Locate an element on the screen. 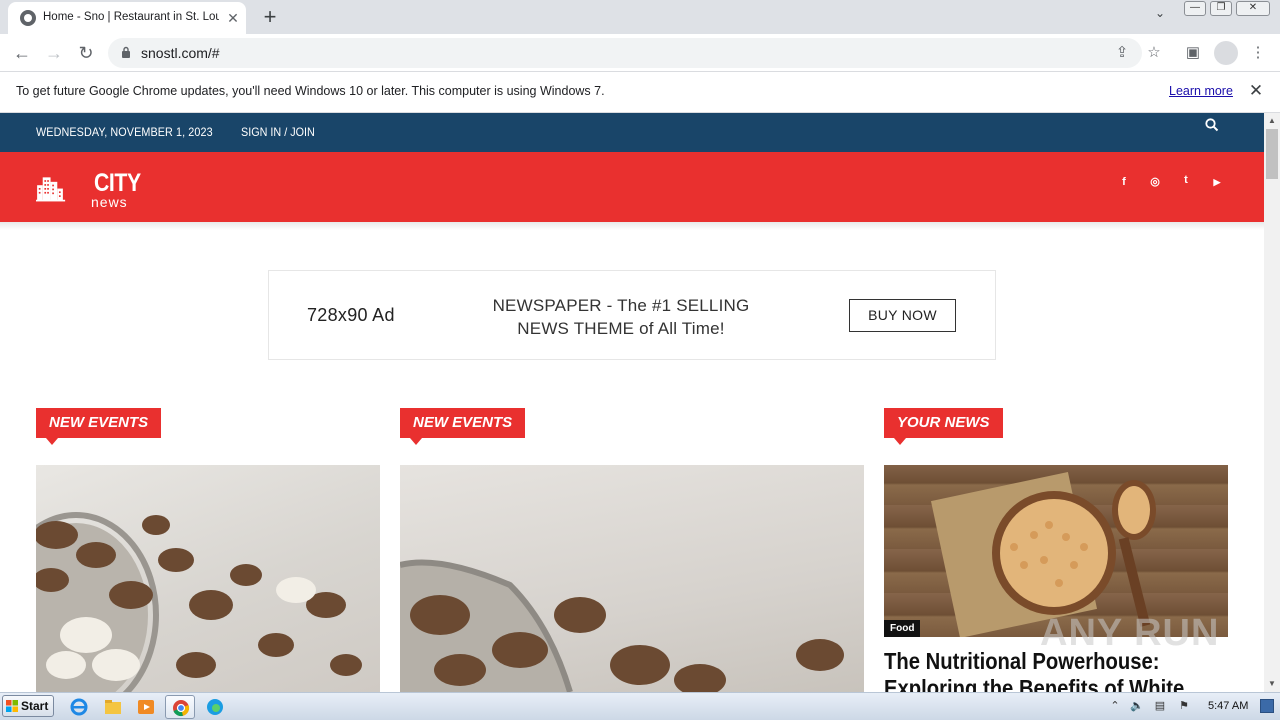  ad-size-label: 728x90 Ad is located at coordinates (351, 315).